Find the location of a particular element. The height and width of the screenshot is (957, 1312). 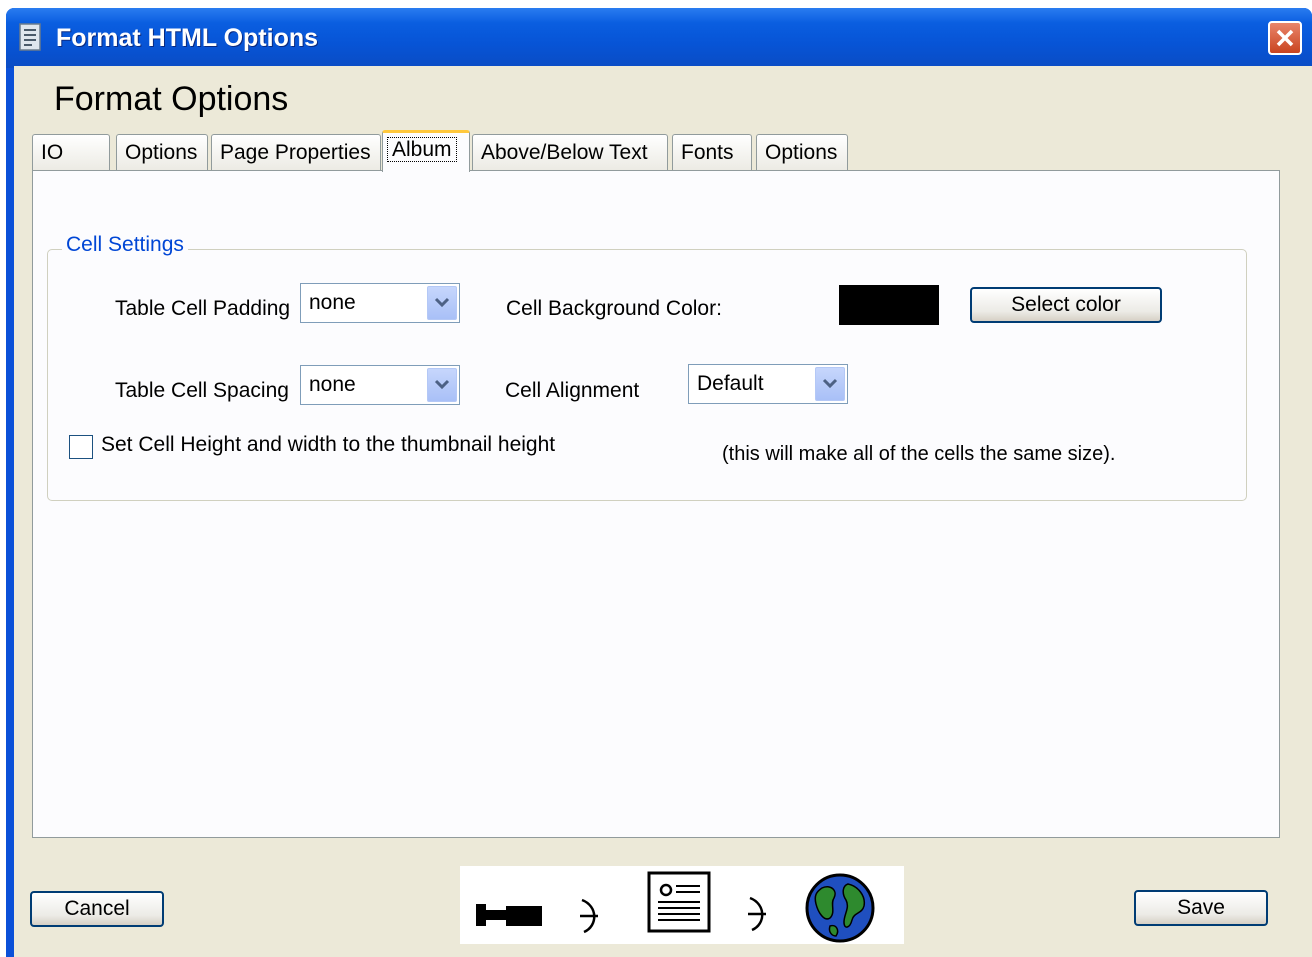

document-icon is located at coordinates (679, 902).